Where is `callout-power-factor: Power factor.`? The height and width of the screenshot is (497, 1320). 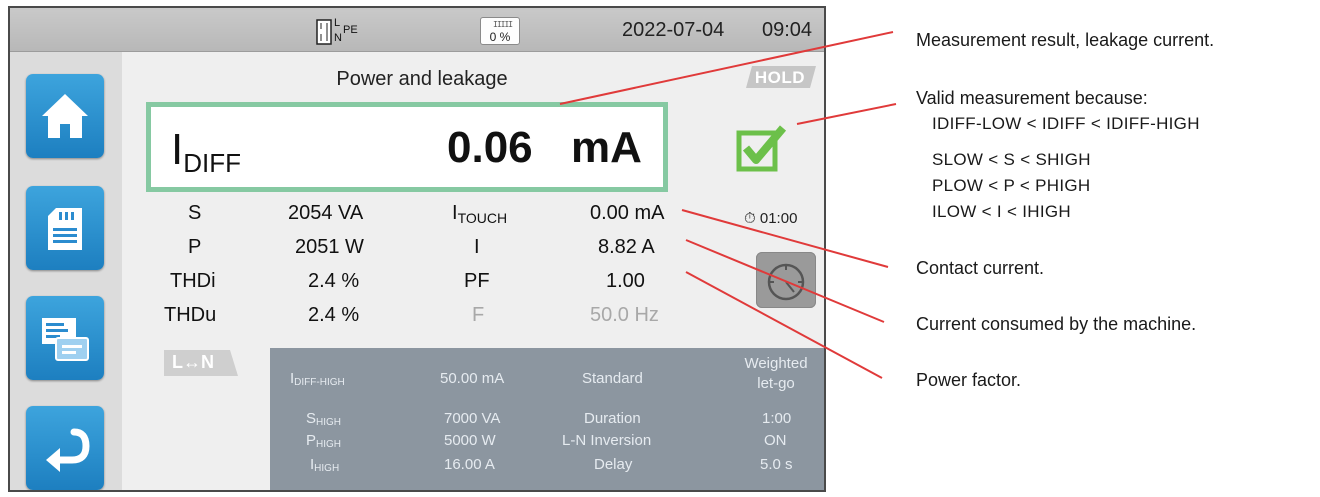 callout-power-factor: Power factor. is located at coordinates (969, 380).